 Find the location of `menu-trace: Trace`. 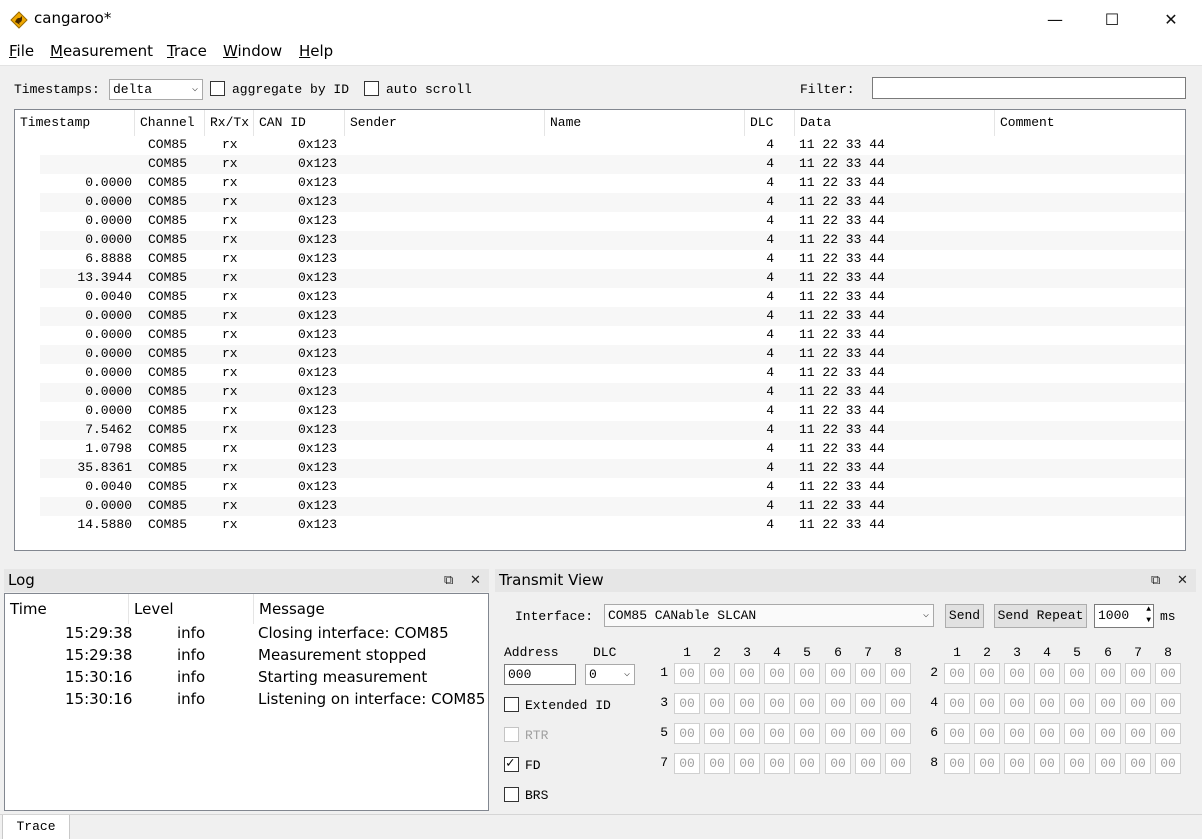

menu-trace: Trace is located at coordinates (187, 51).